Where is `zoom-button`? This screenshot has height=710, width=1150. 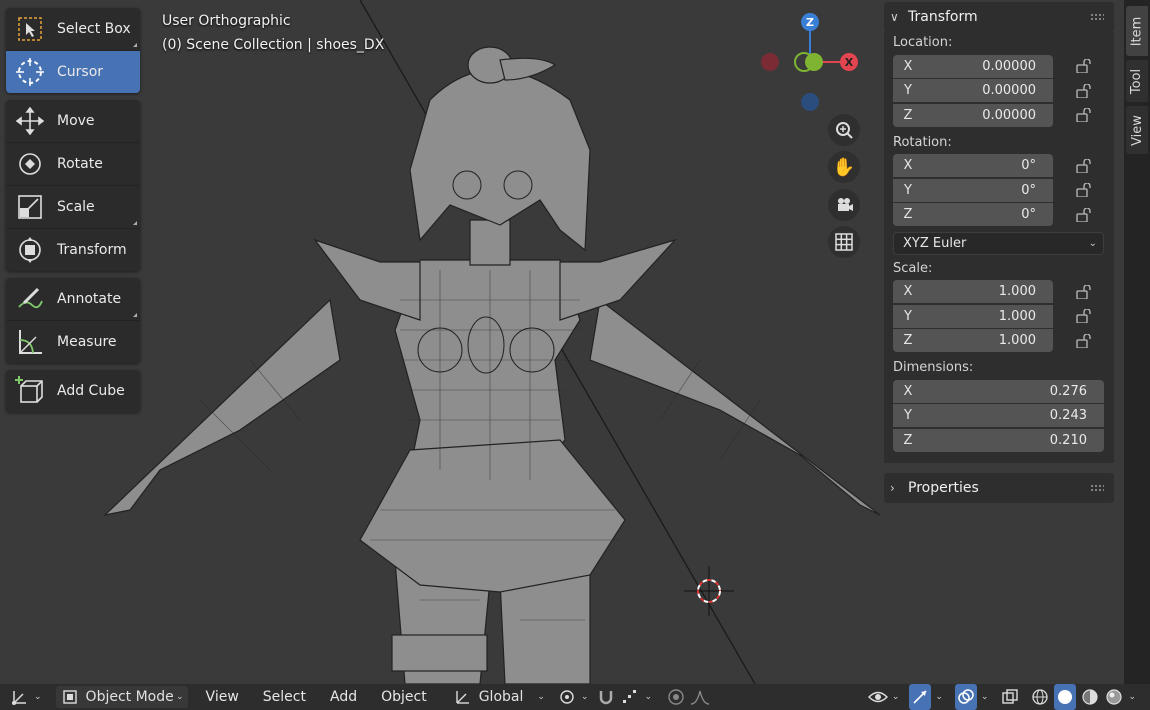
zoom-button is located at coordinates (844, 130).